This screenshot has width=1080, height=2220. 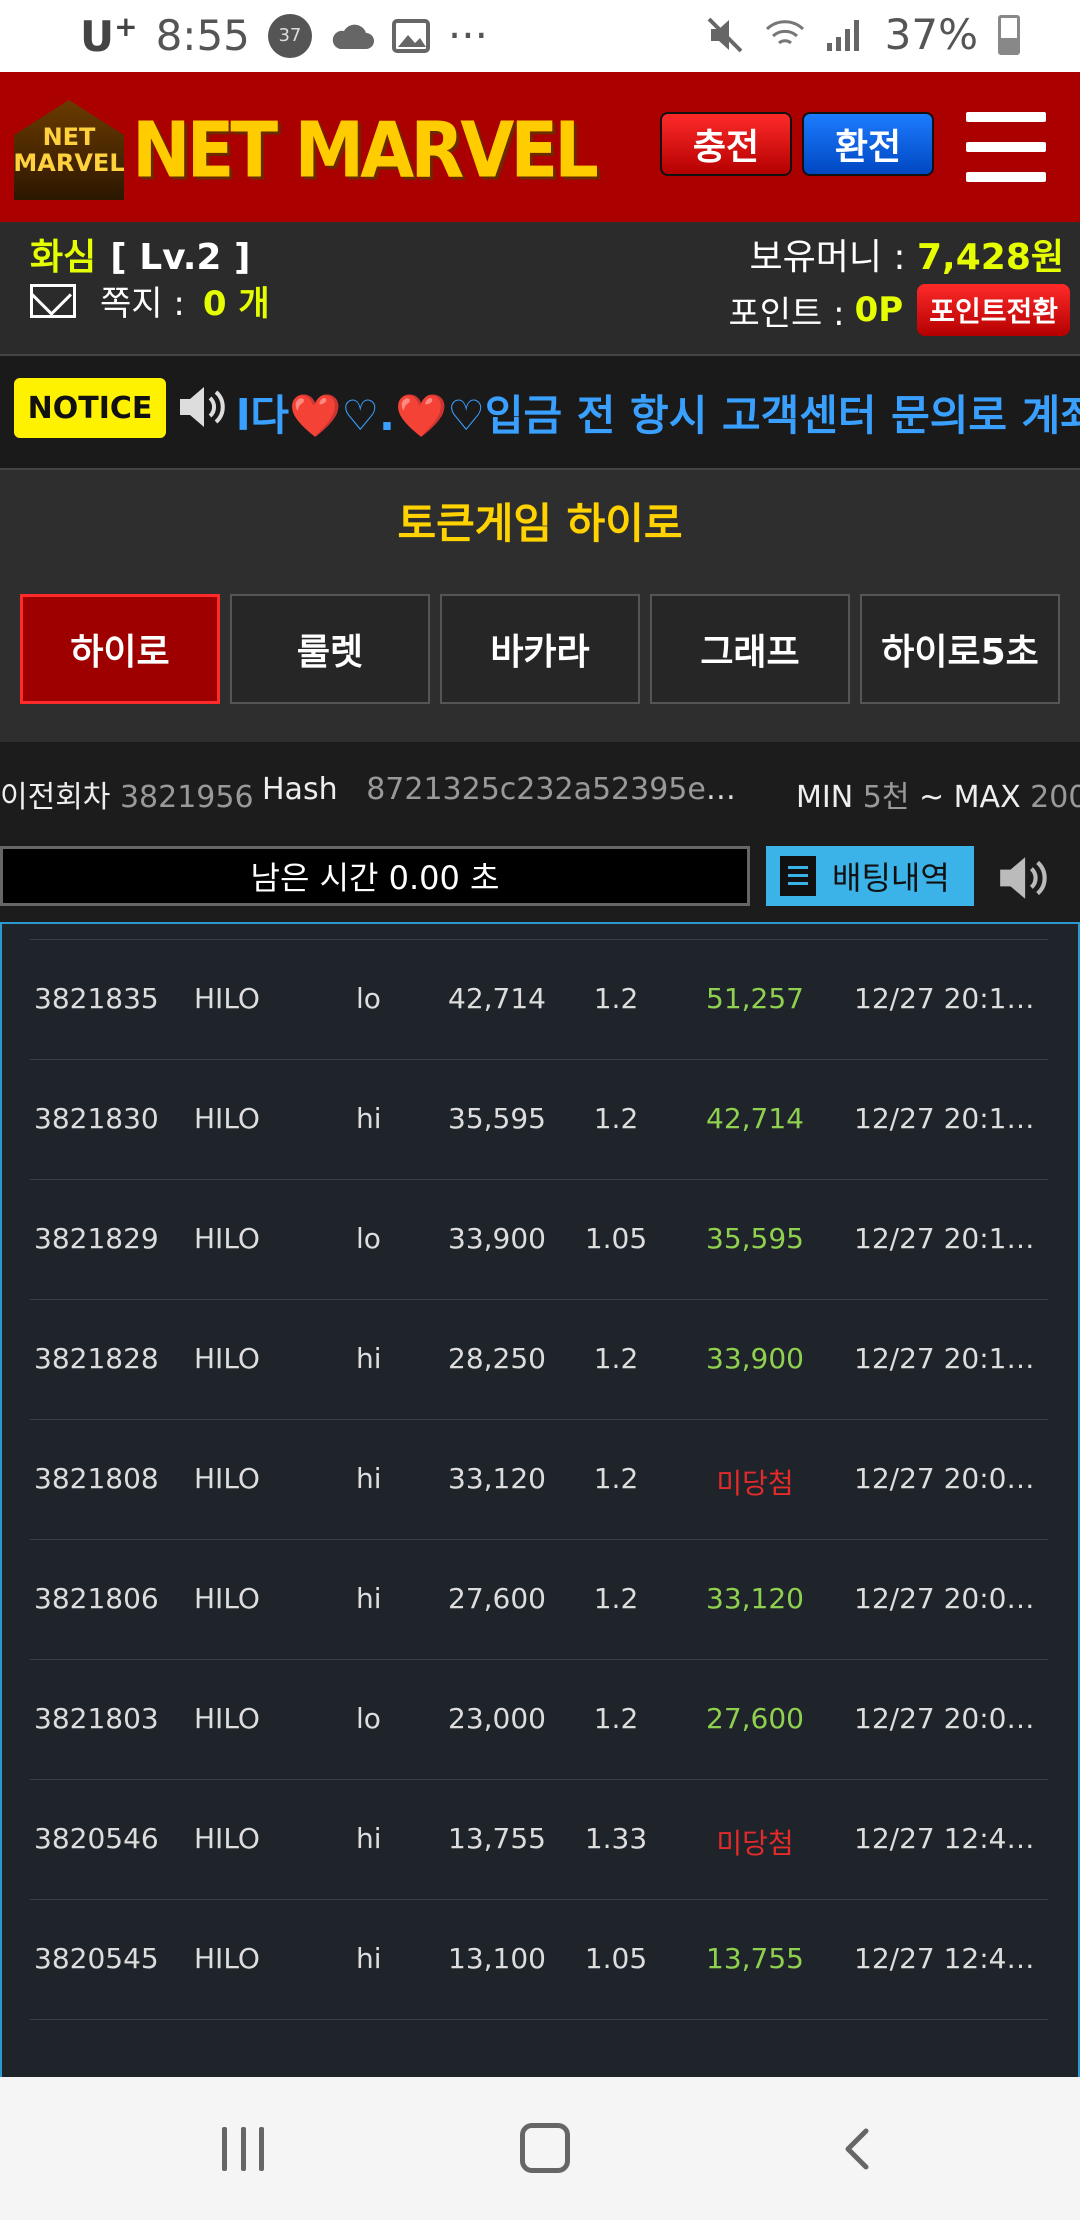 What do you see at coordinates (1006, 147) in the screenshot?
I see `menu-icon` at bounding box center [1006, 147].